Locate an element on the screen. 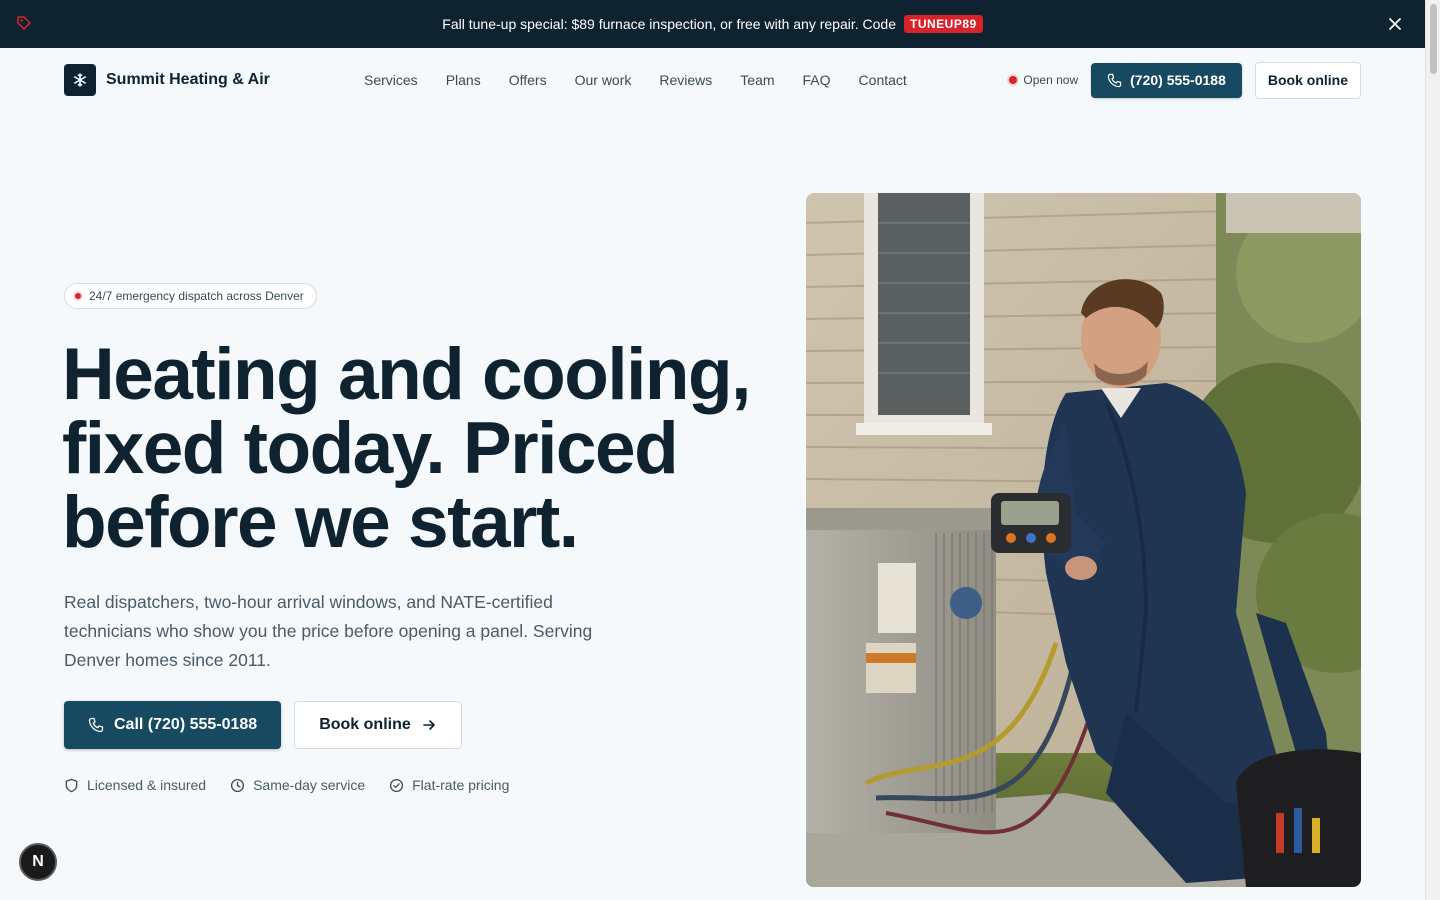 The width and height of the screenshot is (1440, 900). brand-logo is located at coordinates (80, 80).